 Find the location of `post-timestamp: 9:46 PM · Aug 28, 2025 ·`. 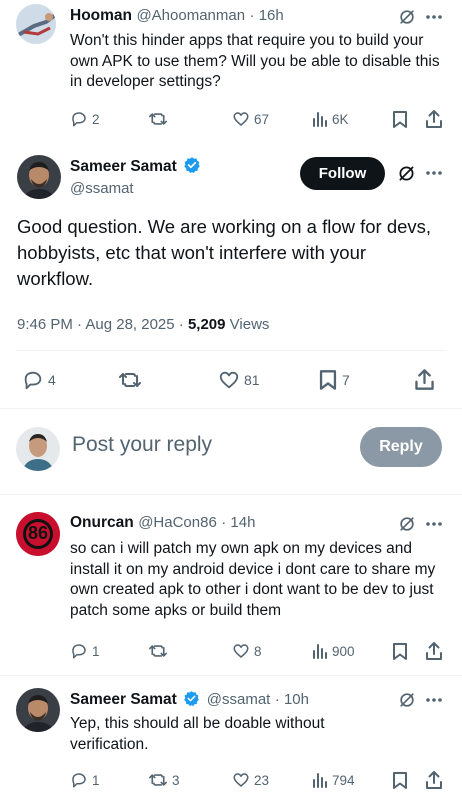

post-timestamp: 9:46 PM · Aug 28, 2025 · is located at coordinates (102, 324).